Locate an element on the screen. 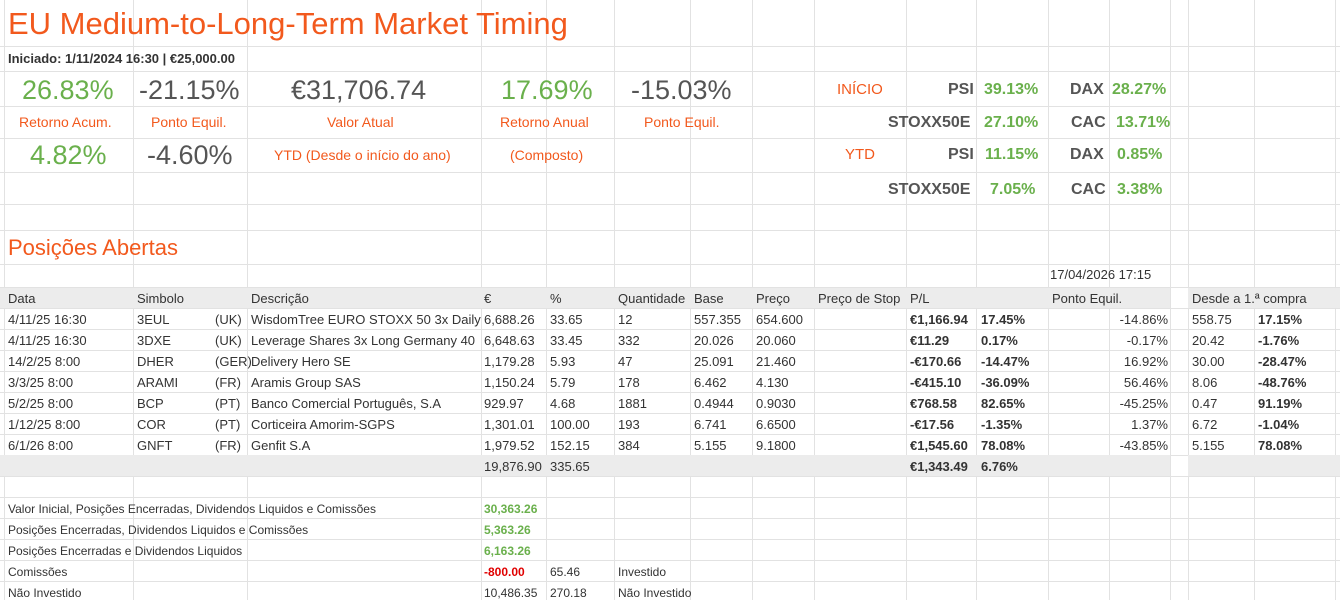 The height and width of the screenshot is (600, 1340). dax-label: DAX is located at coordinates (1087, 89).